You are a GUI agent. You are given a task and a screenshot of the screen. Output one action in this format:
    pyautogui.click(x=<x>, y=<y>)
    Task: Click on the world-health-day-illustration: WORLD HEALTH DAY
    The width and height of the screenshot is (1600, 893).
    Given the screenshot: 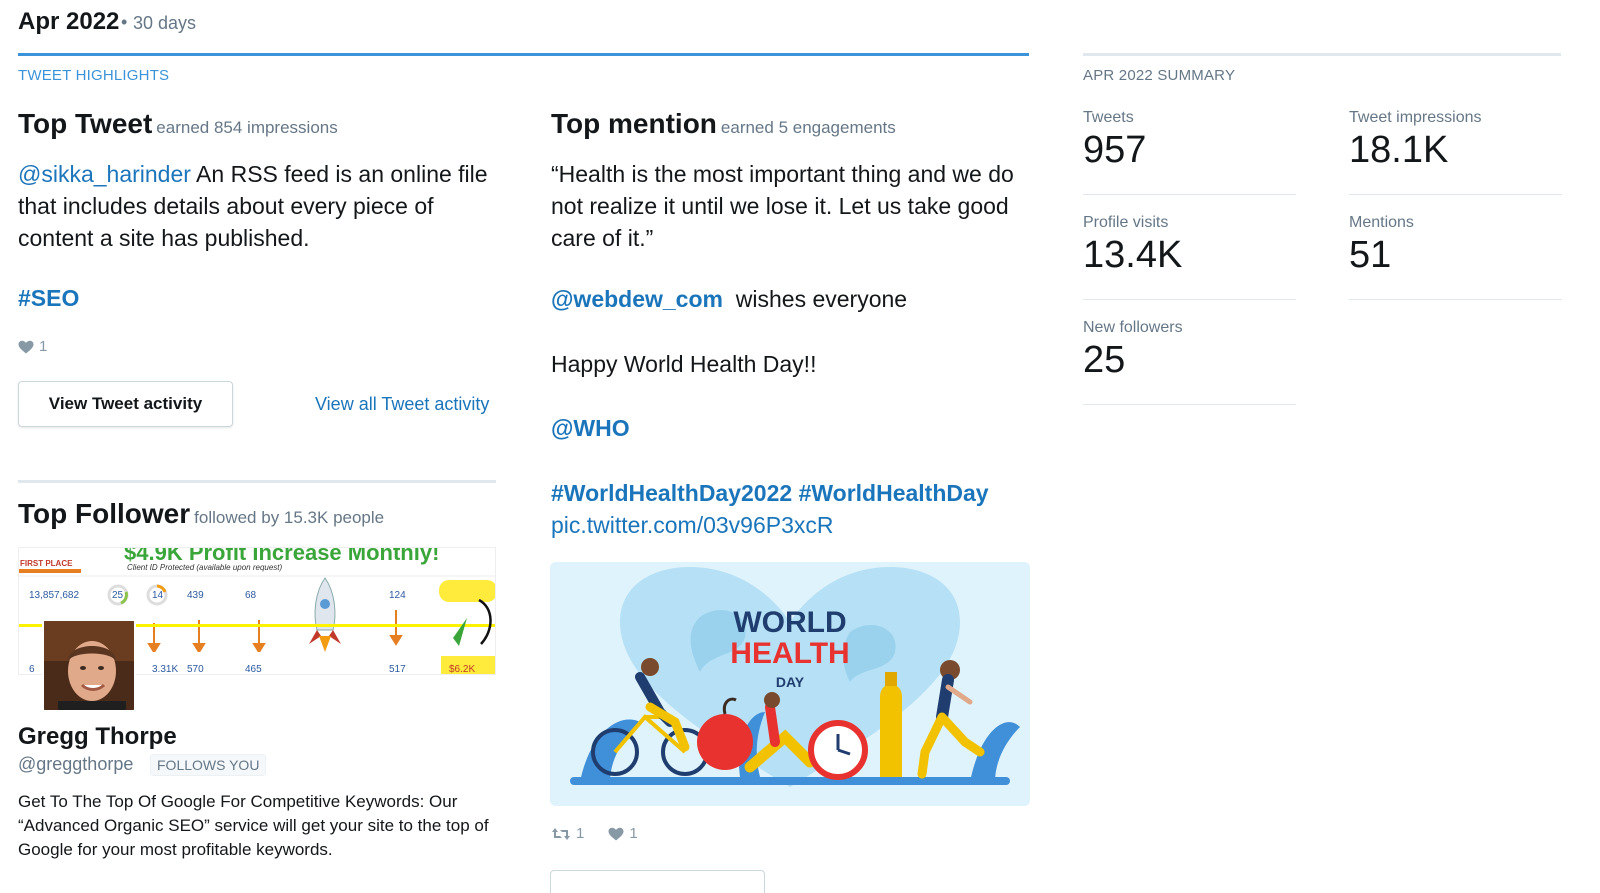 What is the action you would take?
    pyautogui.click(x=790, y=684)
    